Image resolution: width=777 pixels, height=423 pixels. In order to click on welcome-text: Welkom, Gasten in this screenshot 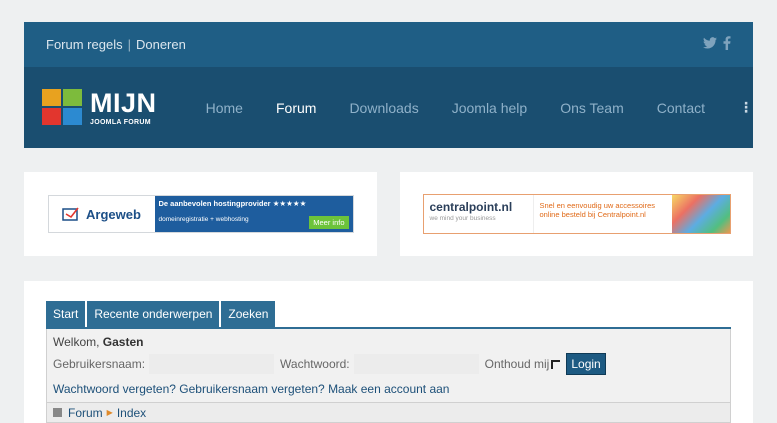, I will do `click(98, 342)`.